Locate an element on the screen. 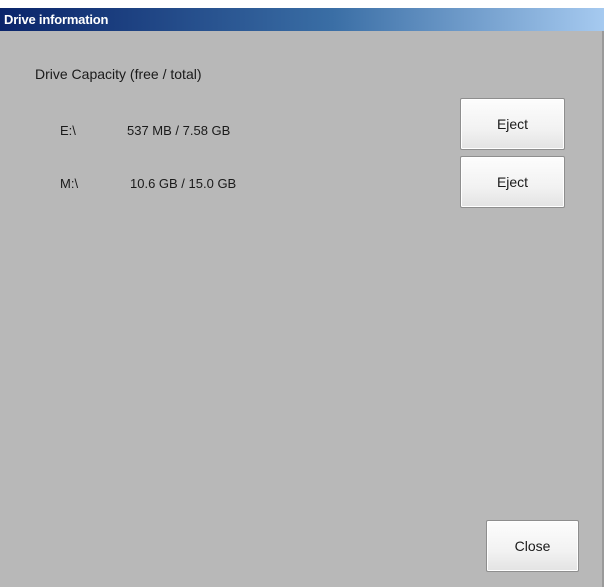 The height and width of the screenshot is (587, 604). drive-capacity-m: 10.6 GB / 15.0 GB is located at coordinates (183, 183).